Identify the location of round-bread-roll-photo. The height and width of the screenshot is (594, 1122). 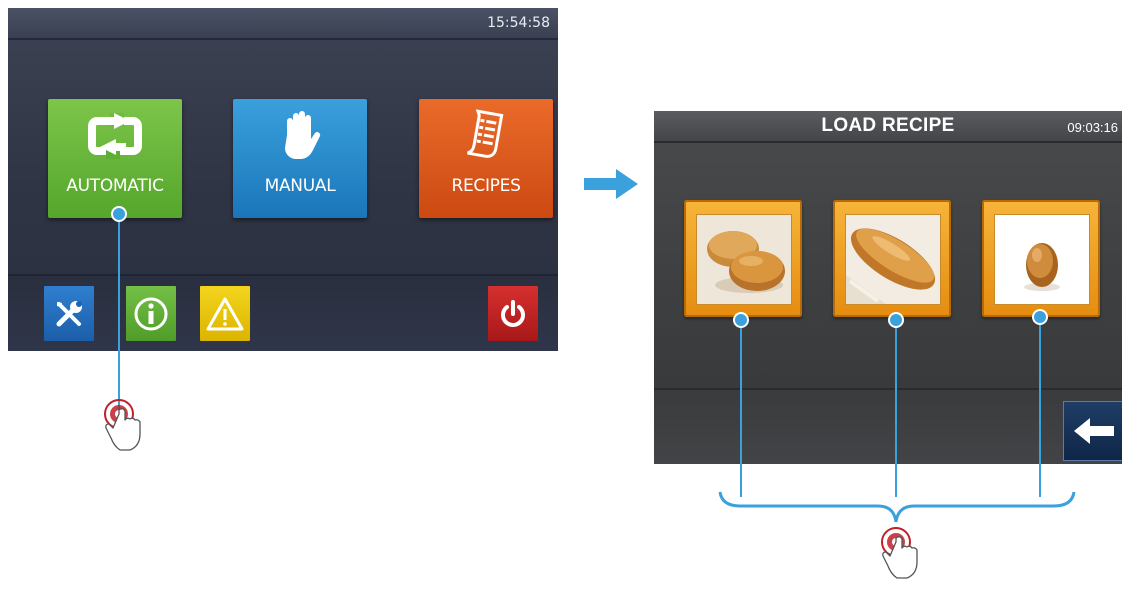
(1042, 259).